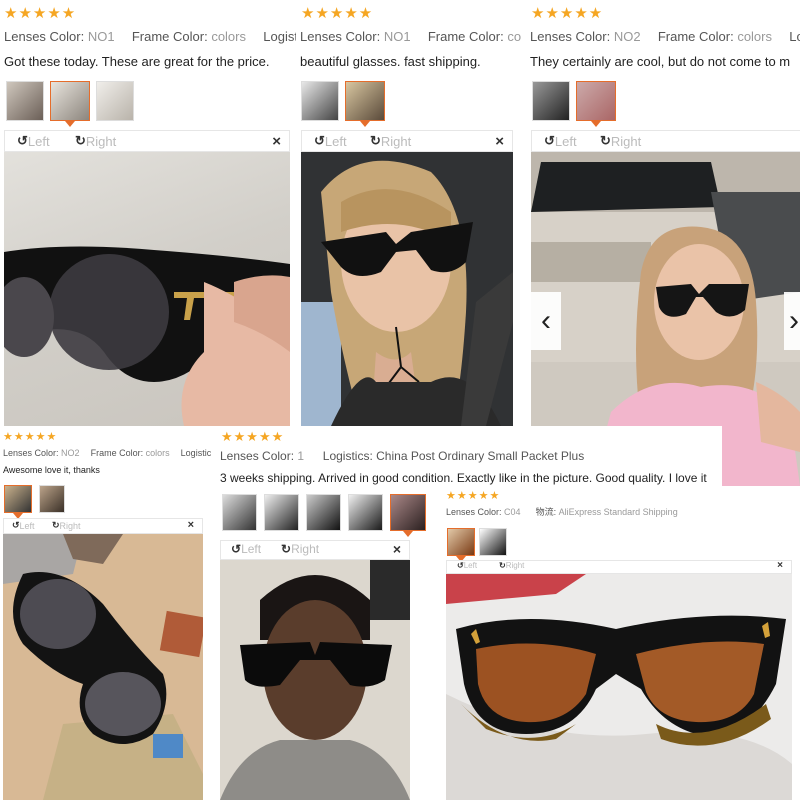 The width and height of the screenshot is (800, 800). Describe the element at coordinates (480, 456) in the screenshot. I see `logistics-value: China Post Ordinary Small Packet Plus` at that location.